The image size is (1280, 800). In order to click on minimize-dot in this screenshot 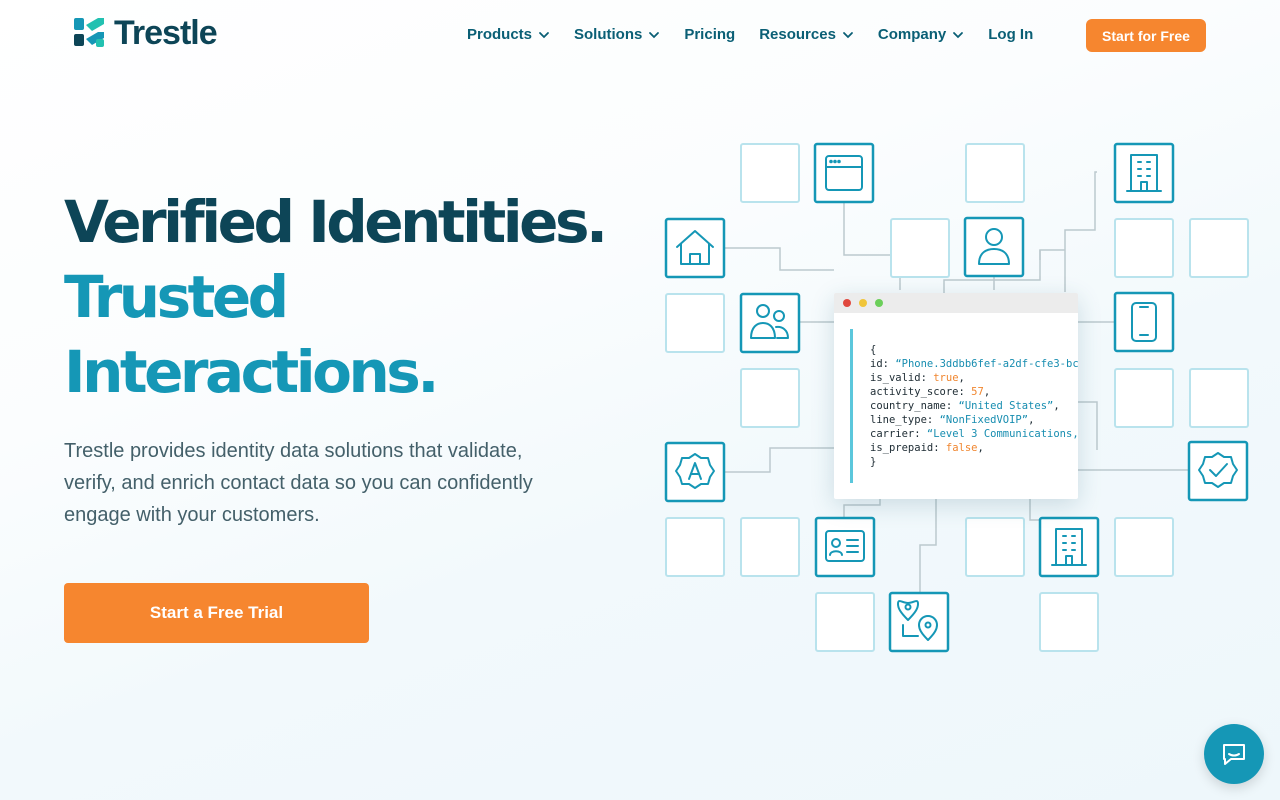, I will do `click(863, 303)`.